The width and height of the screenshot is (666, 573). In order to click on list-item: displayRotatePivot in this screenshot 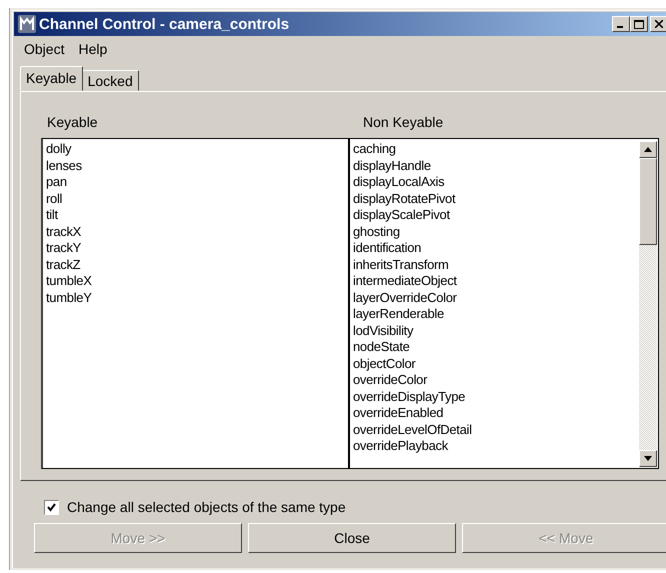, I will do `click(496, 198)`.